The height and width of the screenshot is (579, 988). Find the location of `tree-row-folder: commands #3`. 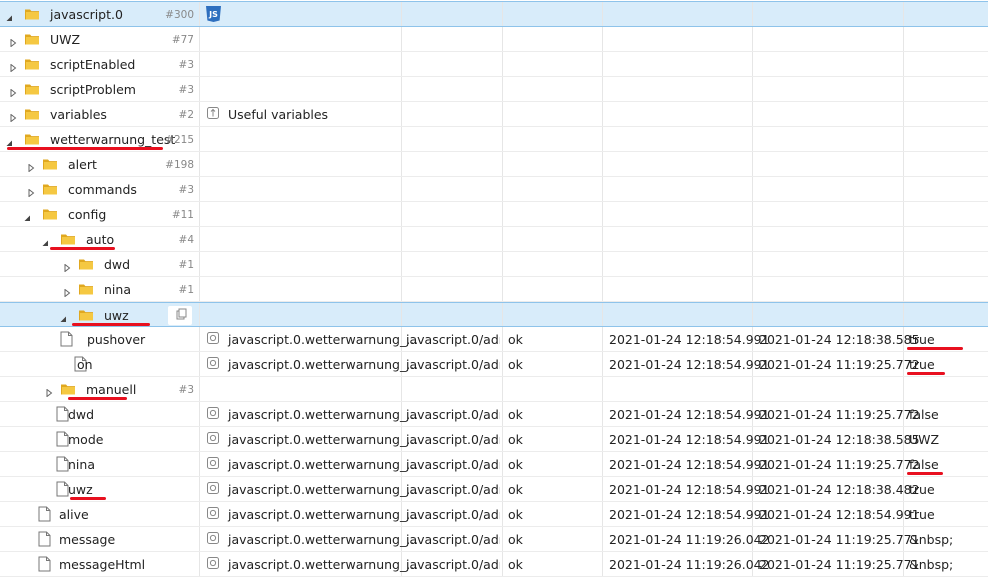

tree-row-folder: commands #3 is located at coordinates (494, 189).